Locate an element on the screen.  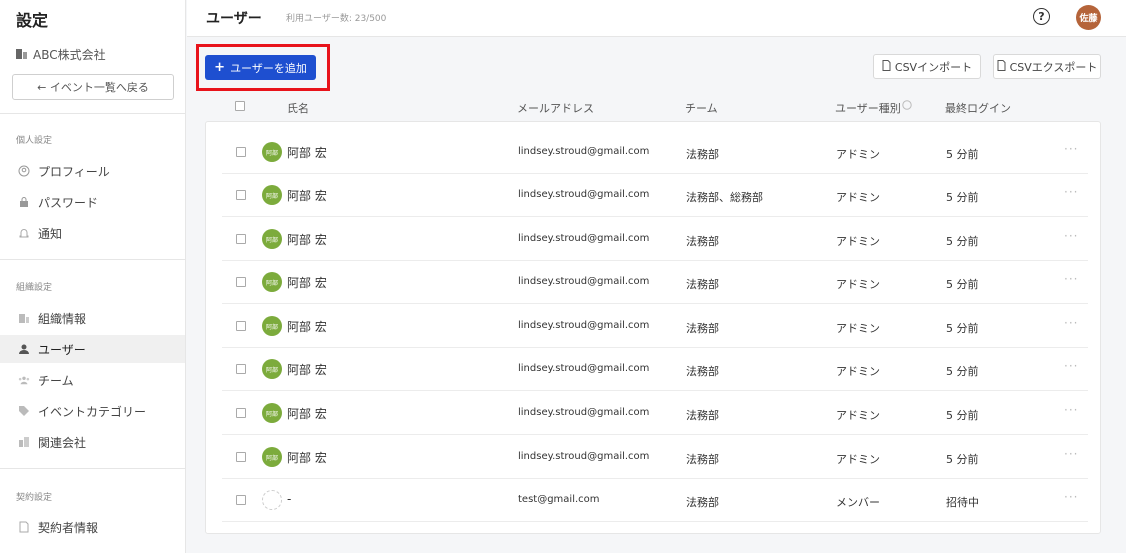
lock-icon is located at coordinates (24, 202).